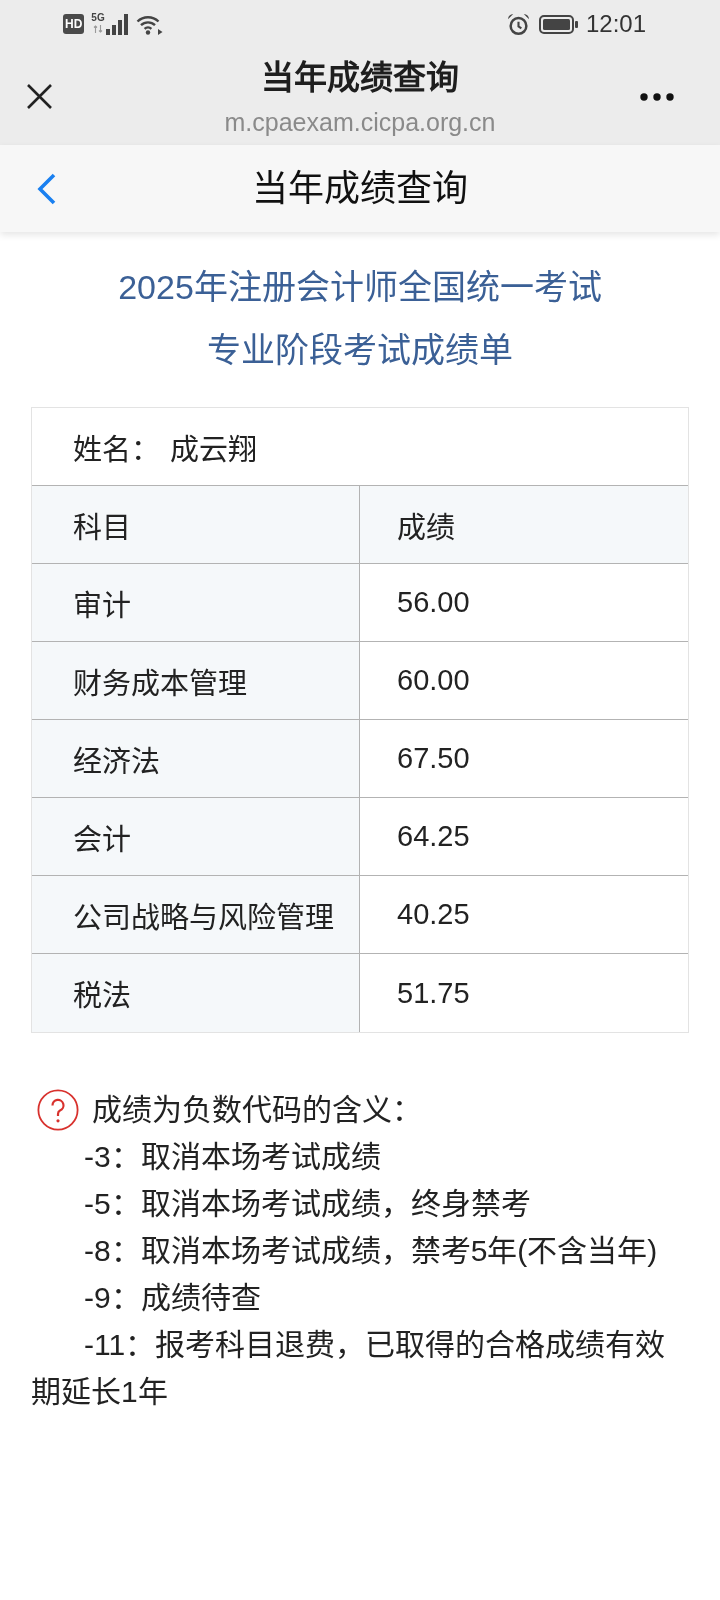  Describe the element at coordinates (98, 17) in the screenshot. I see `network-type-label: 5G` at that location.